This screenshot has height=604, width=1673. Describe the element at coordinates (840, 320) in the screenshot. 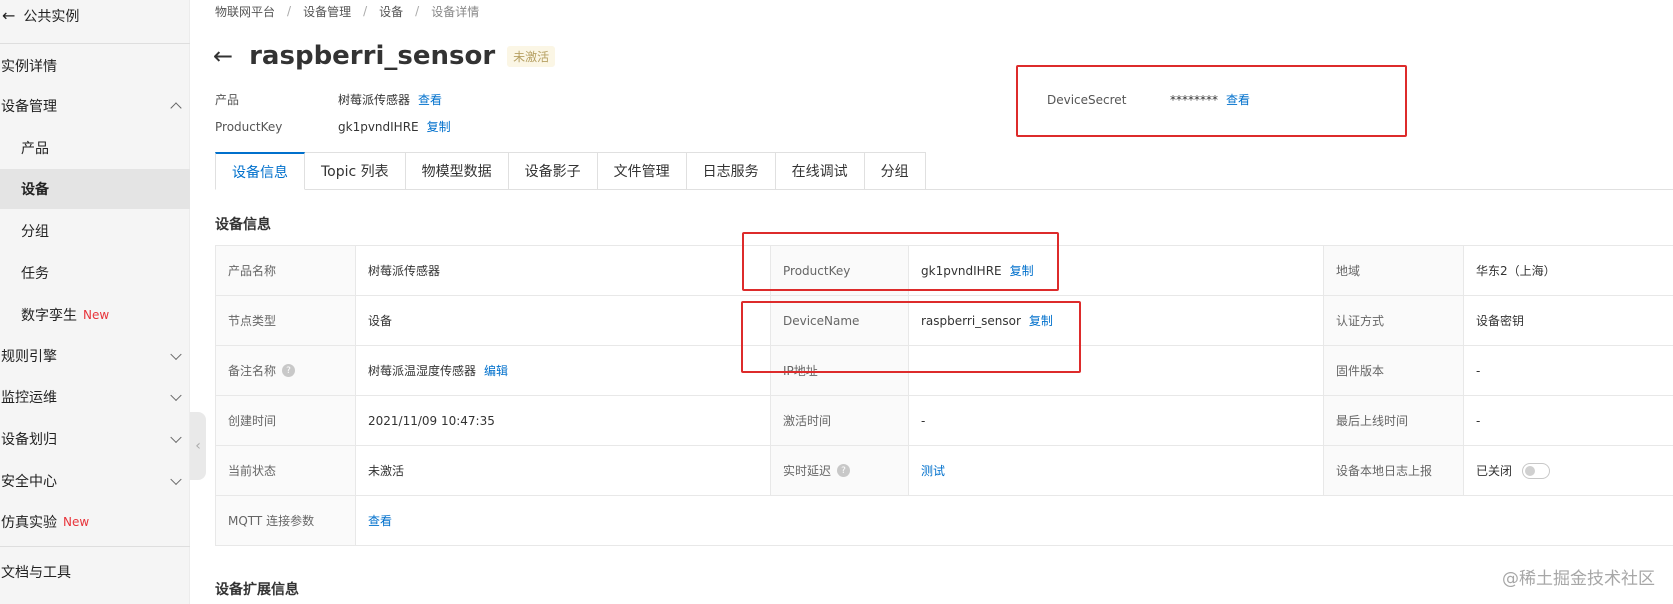

I see `field-label: DeviceName` at that location.